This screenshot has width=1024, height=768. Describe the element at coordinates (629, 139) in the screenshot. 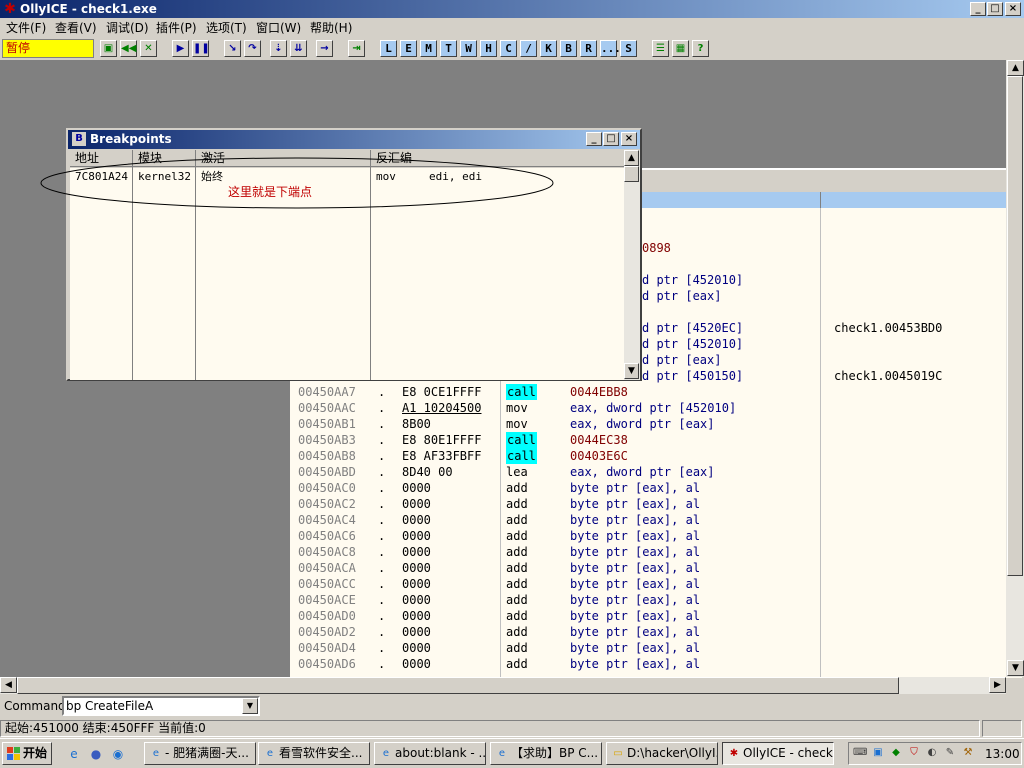

I see `bp-close-button: ×` at that location.